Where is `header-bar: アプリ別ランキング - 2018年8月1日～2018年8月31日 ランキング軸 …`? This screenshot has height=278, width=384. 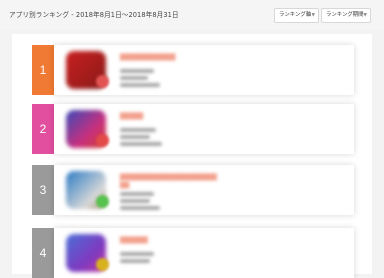
header-bar: アプリ別ランキング - 2018年8月1日～2018年8月31日 ランキング軸 … is located at coordinates (192, 15).